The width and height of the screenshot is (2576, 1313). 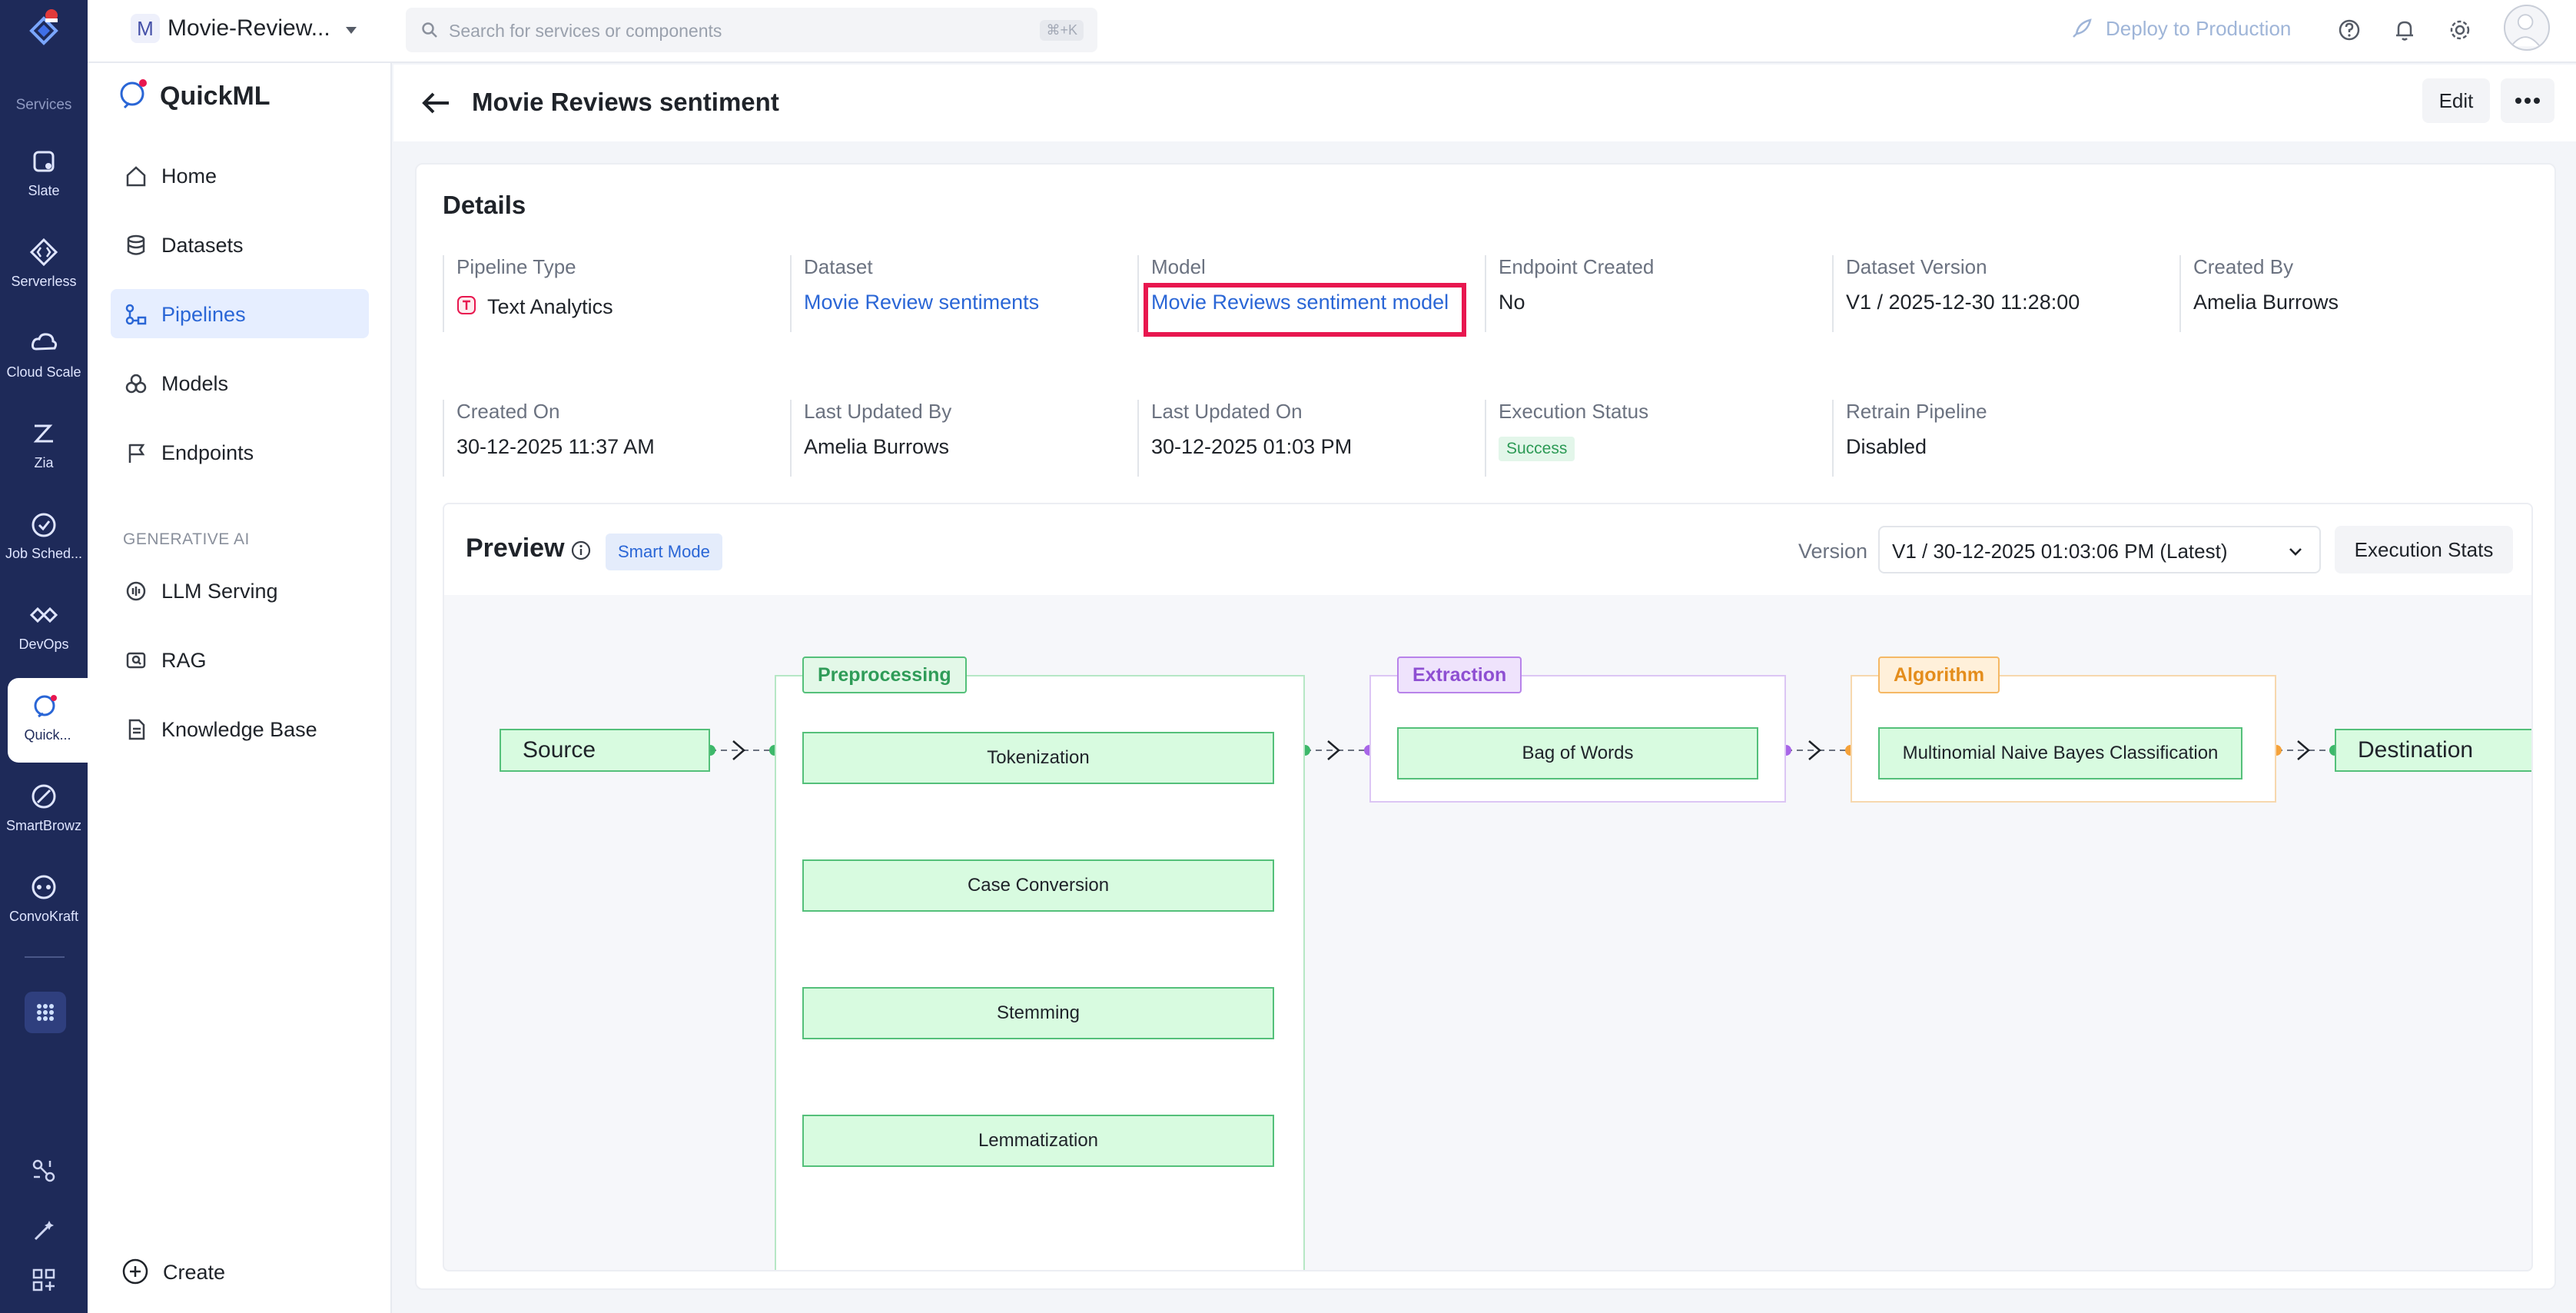 I want to click on search-icon, so click(x=429, y=30).